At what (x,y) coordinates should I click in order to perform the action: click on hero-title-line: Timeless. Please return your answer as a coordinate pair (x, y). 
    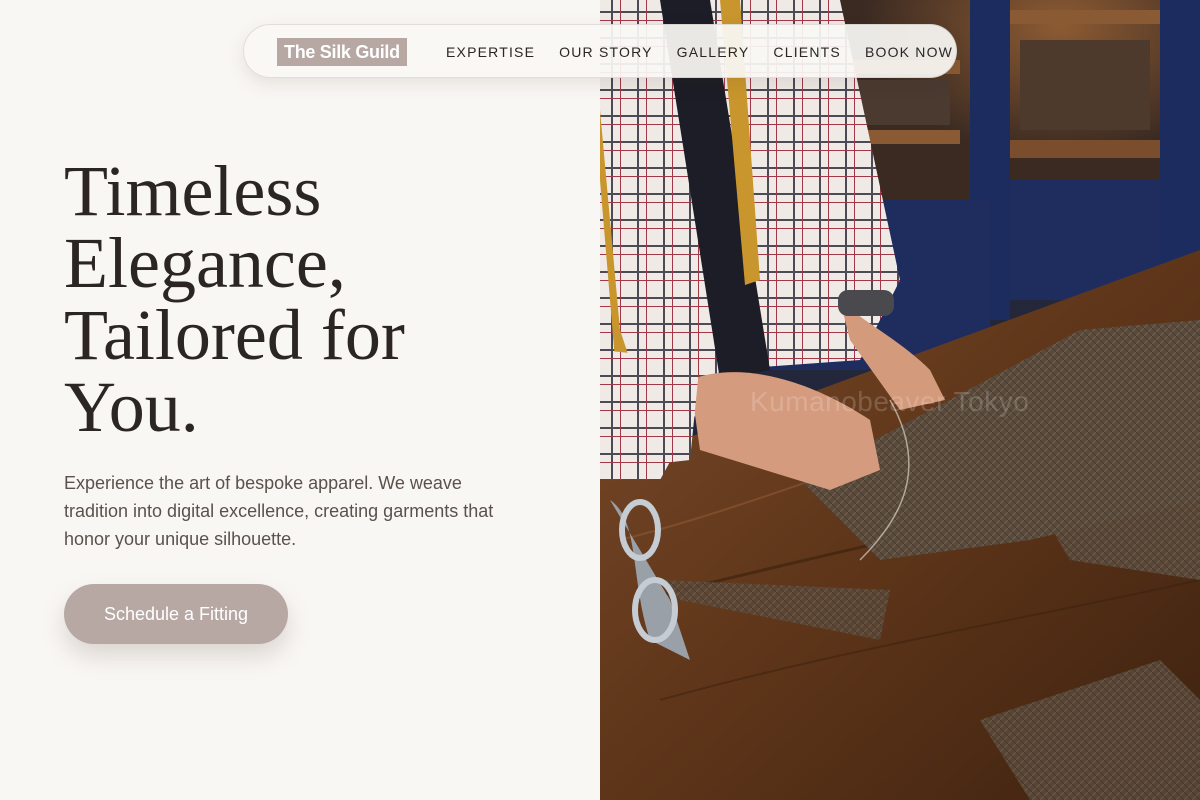
    Looking at the image, I should click on (193, 191).